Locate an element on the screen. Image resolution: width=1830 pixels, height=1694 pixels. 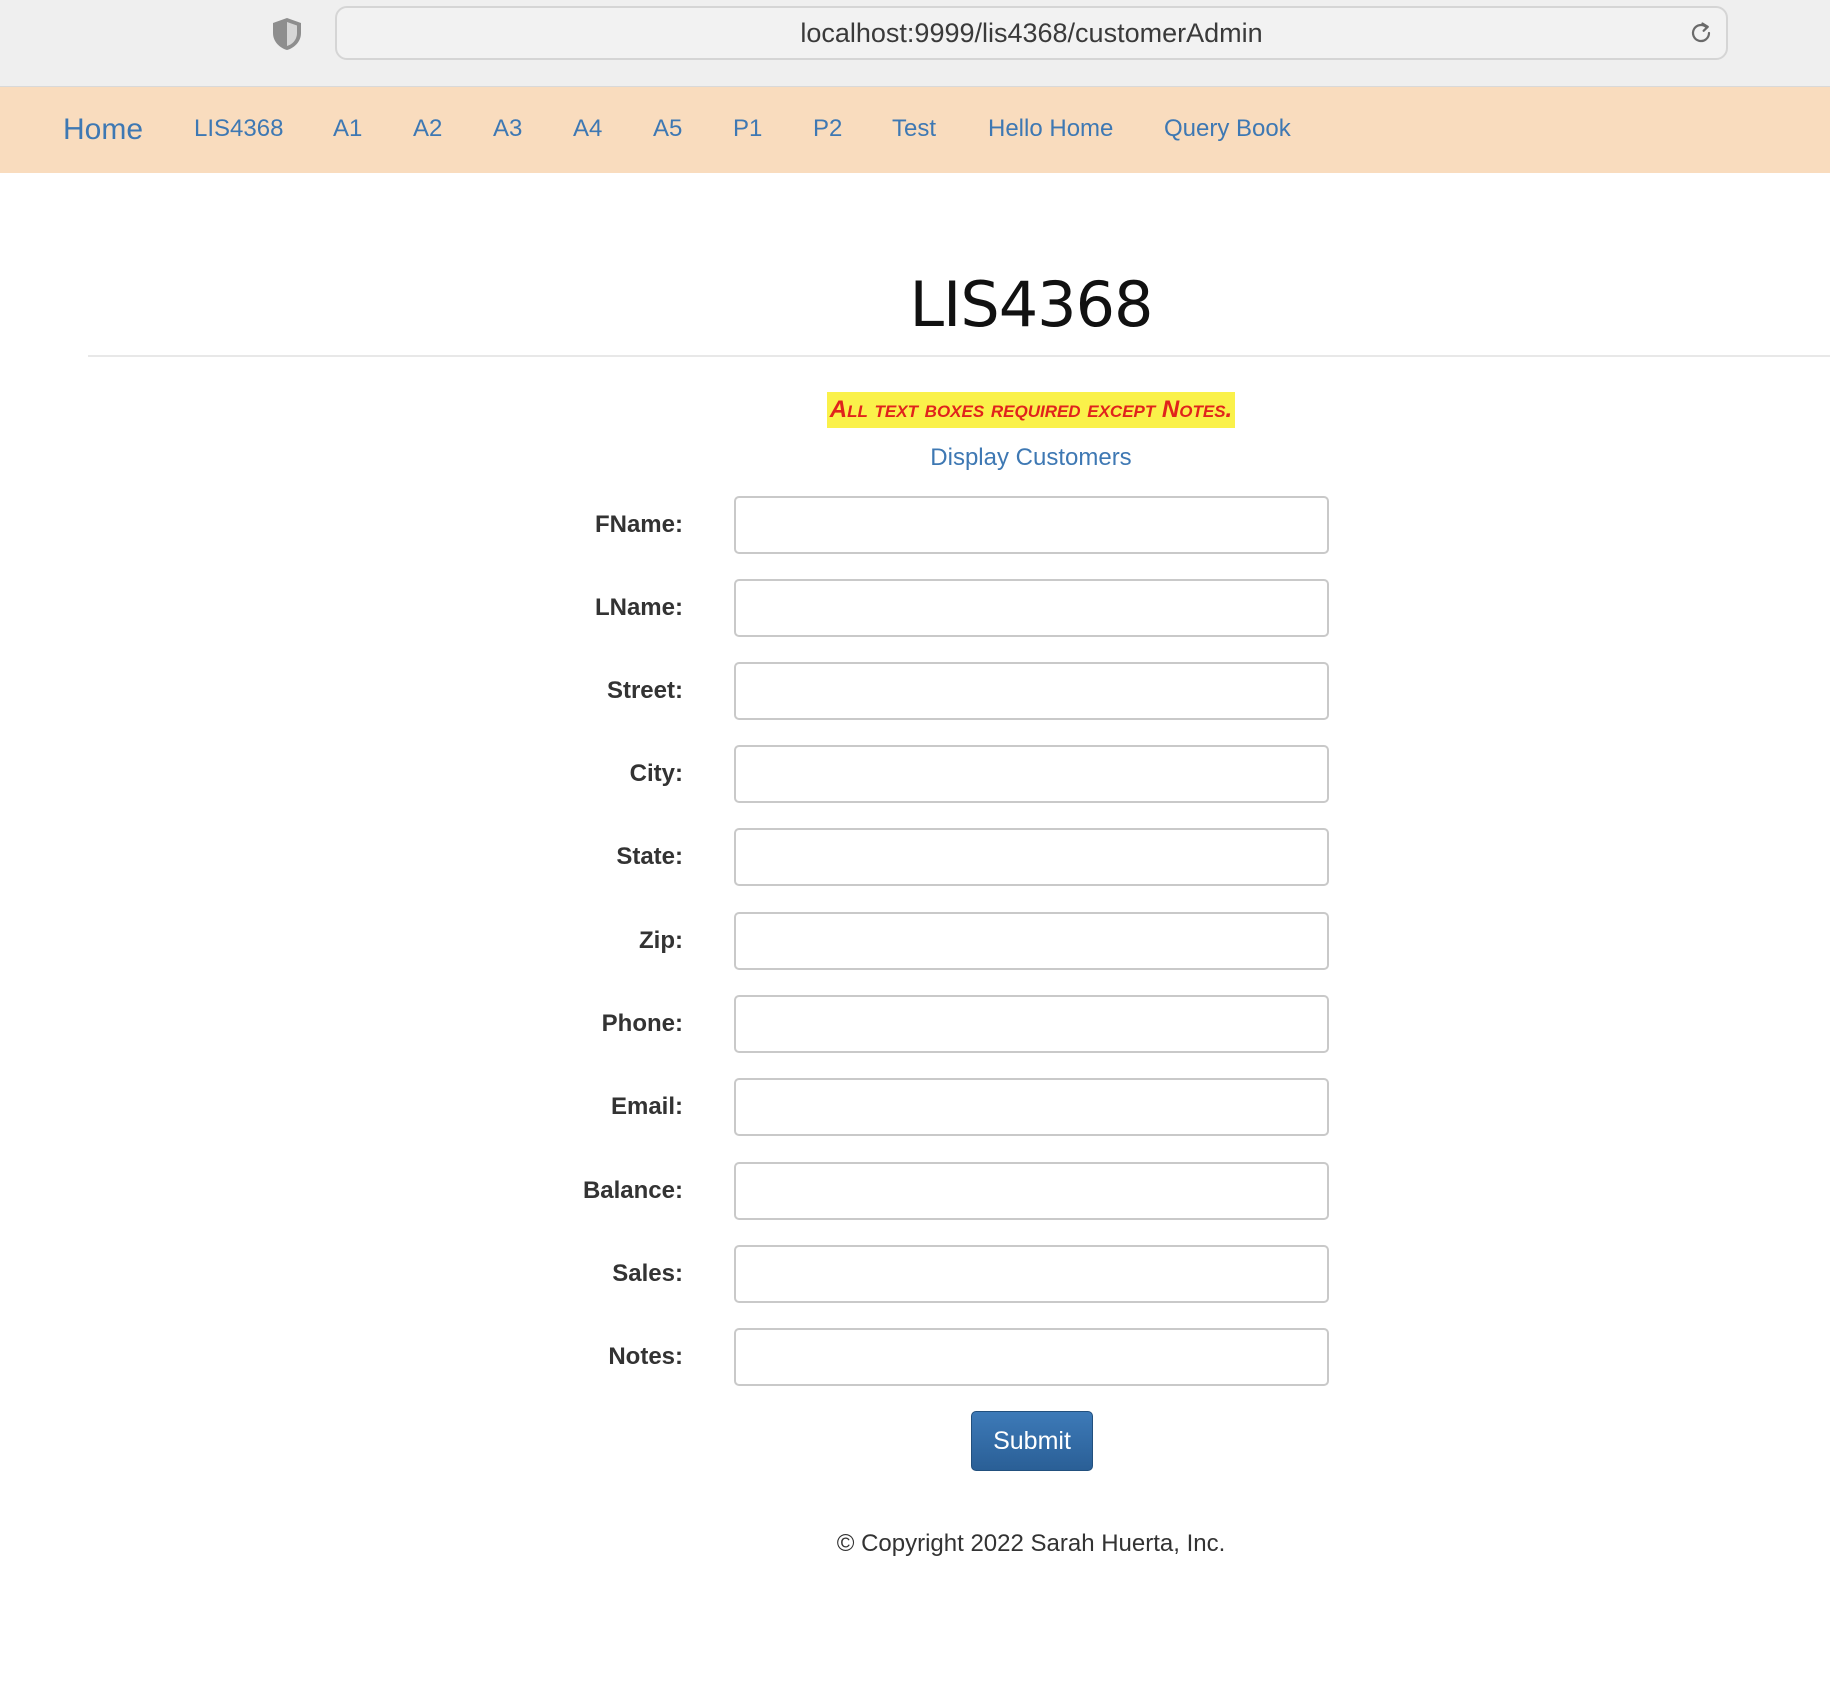
form-row-sales: Sales: is located at coordinates (915, 1274).